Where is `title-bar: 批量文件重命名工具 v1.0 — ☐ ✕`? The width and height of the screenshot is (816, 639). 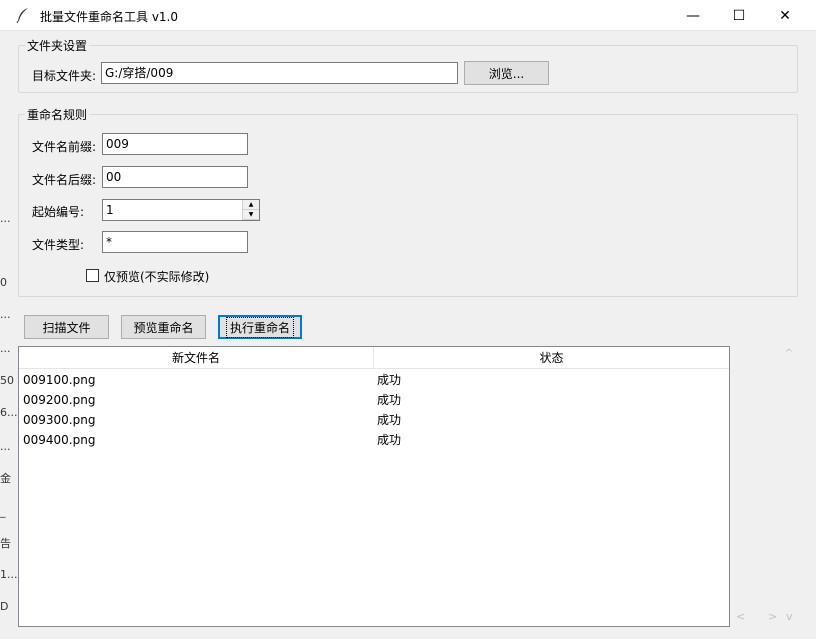 title-bar: 批量文件重命名工具 v1.0 — ☐ ✕ is located at coordinates (408, 15).